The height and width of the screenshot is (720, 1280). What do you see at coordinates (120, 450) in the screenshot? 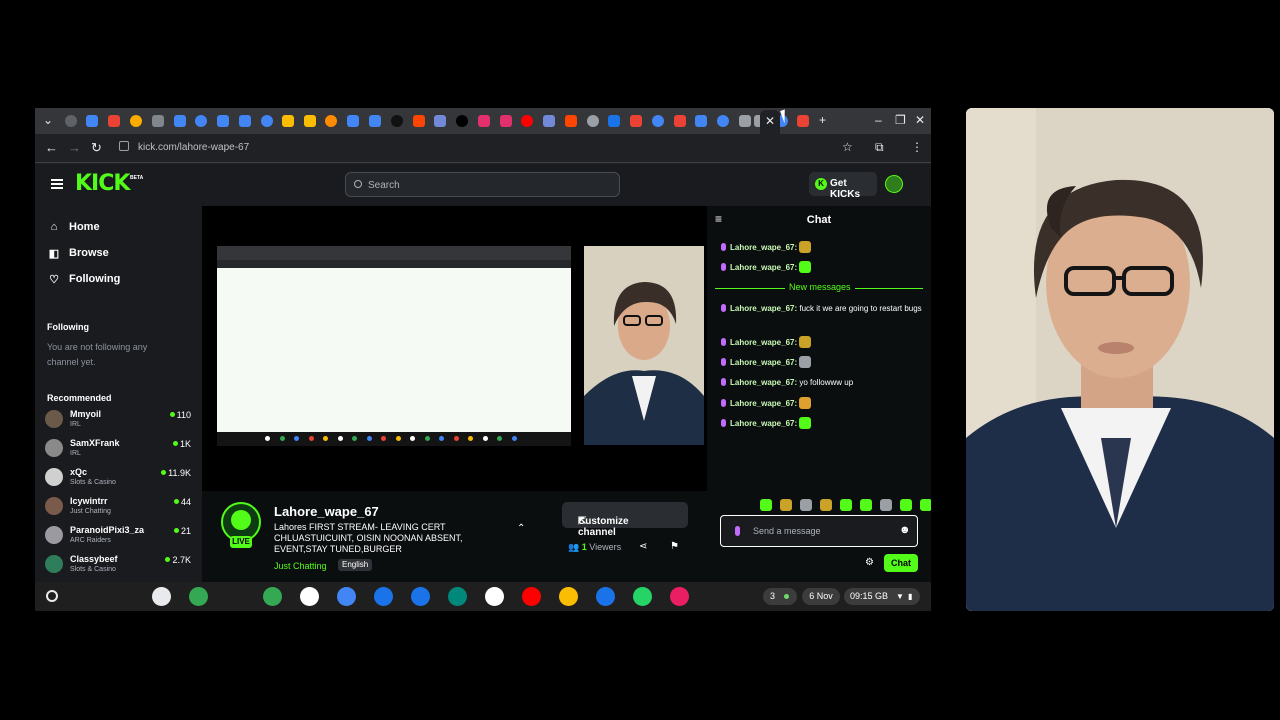
I see `recommended-channel: SamXFrank IRL 1K` at bounding box center [120, 450].